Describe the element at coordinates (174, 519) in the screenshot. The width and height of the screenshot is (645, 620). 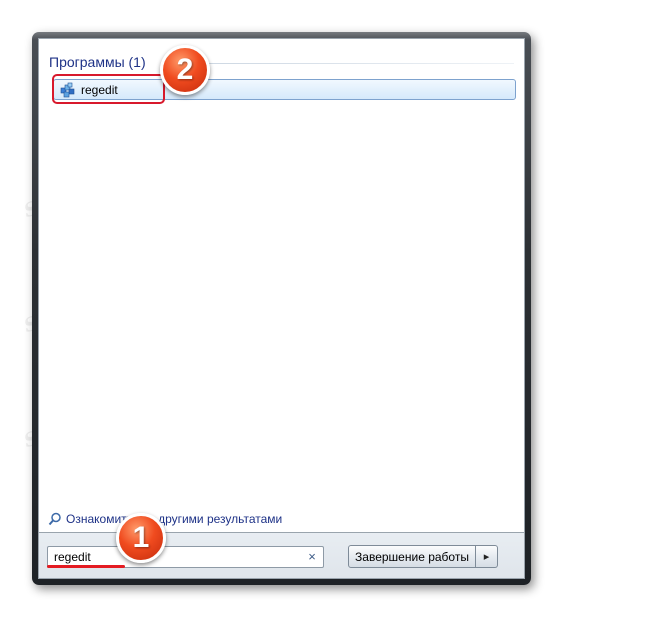
I see `see-more-label: Ознакомиться с другими результатами` at that location.